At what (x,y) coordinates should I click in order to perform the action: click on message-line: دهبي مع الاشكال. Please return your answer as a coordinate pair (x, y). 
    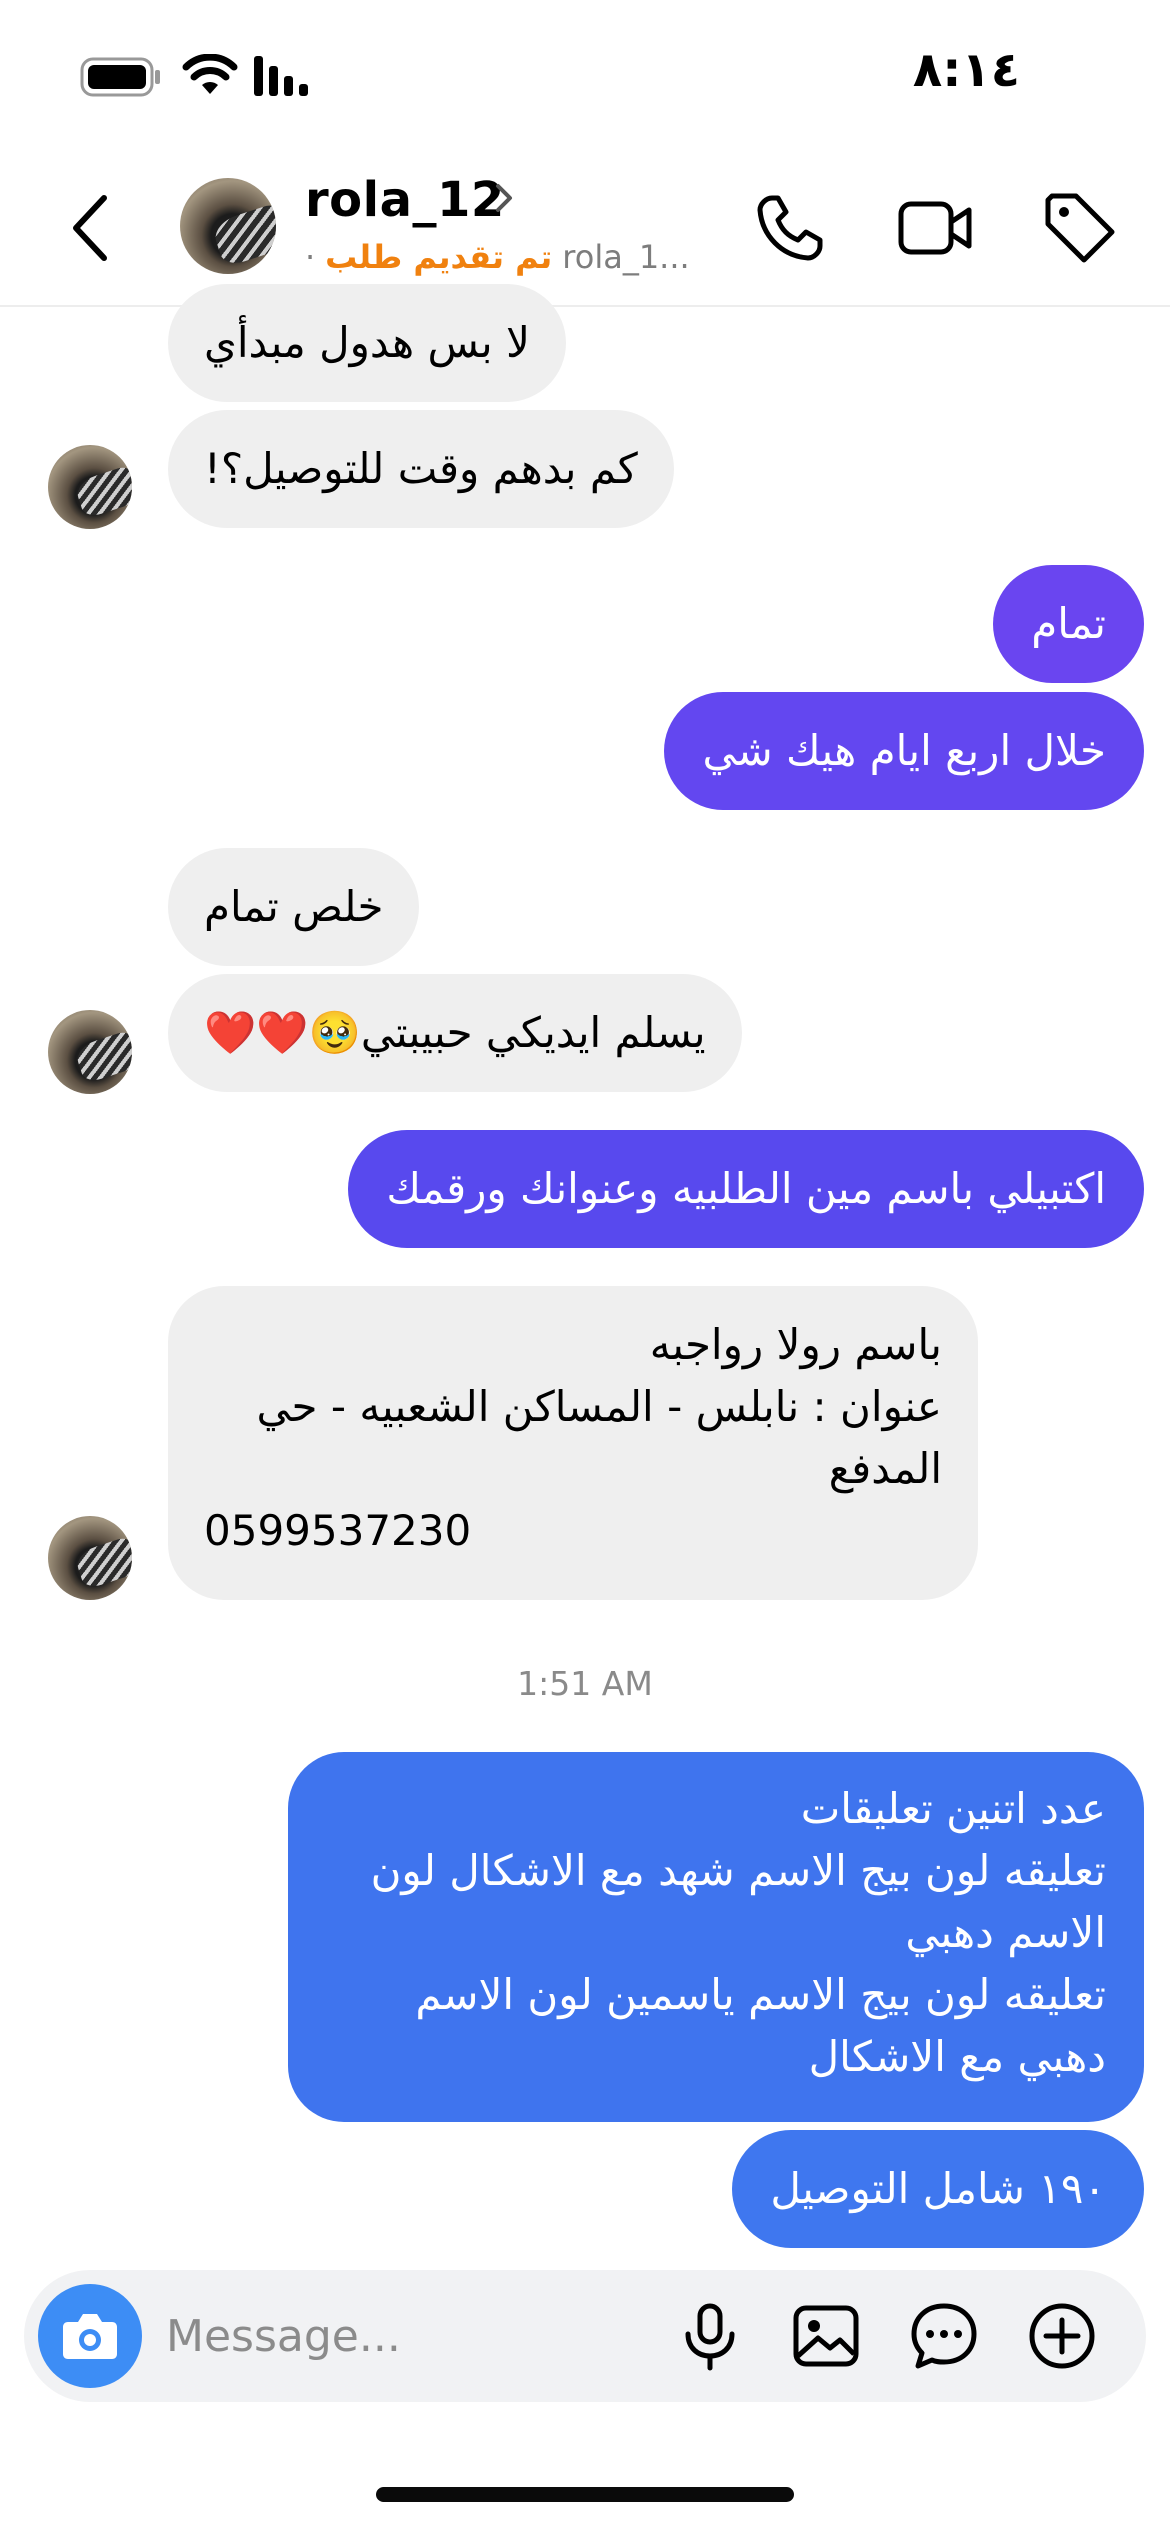
    Looking at the image, I should click on (957, 2056).